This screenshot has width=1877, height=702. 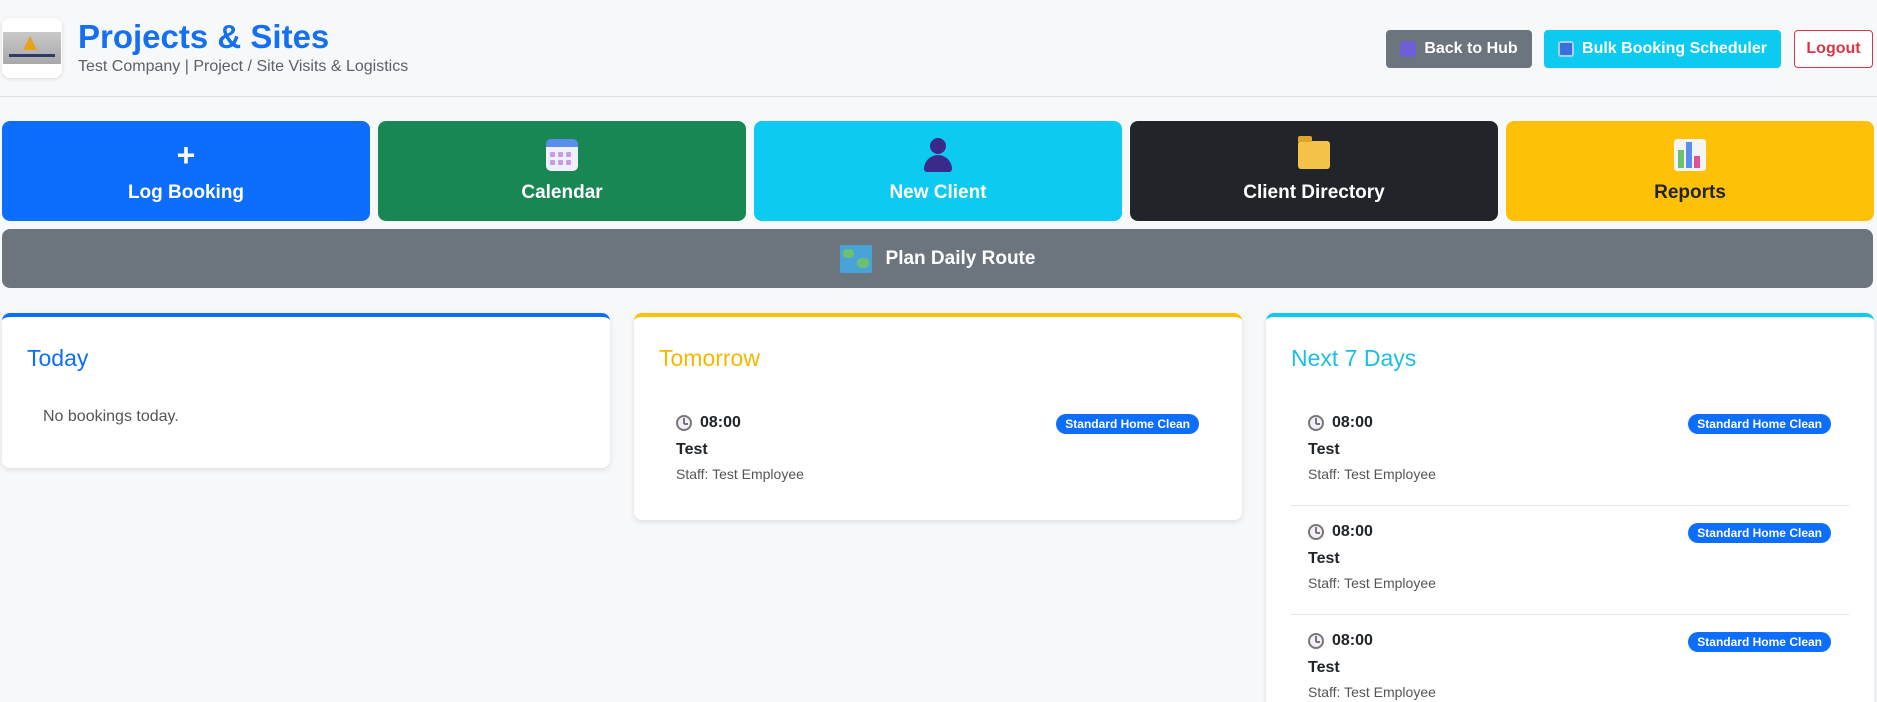 What do you see at coordinates (204, 36) in the screenshot?
I see `page-title: Projects & Sites` at bounding box center [204, 36].